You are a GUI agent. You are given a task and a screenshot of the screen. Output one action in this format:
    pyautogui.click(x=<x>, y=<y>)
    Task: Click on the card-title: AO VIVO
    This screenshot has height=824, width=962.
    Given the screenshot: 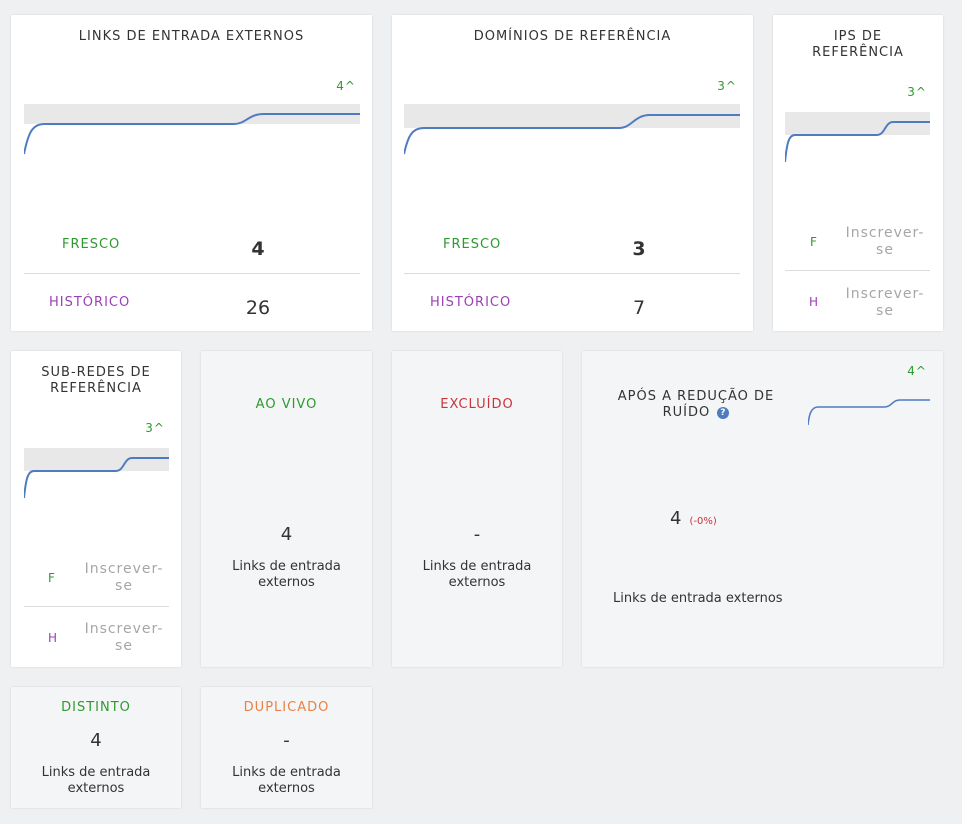 What is the action you would take?
    pyautogui.click(x=286, y=404)
    